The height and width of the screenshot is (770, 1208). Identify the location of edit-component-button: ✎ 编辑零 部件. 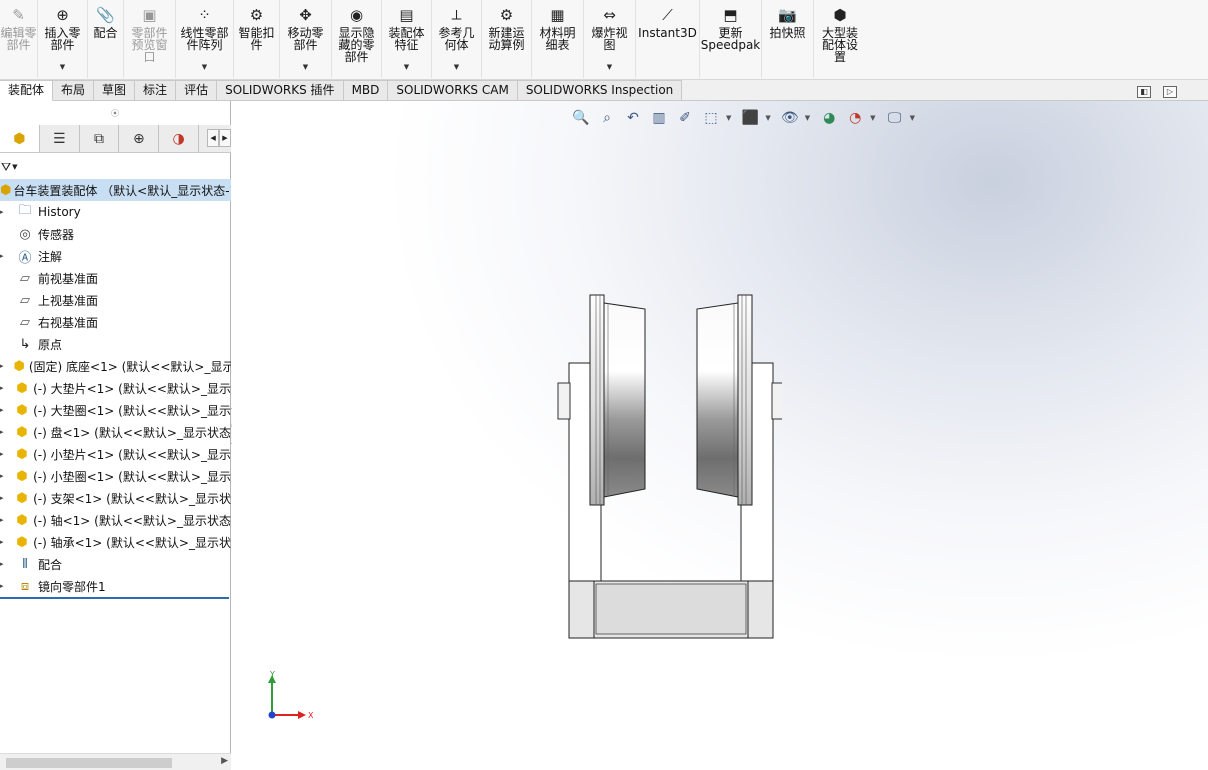
(19, 39).